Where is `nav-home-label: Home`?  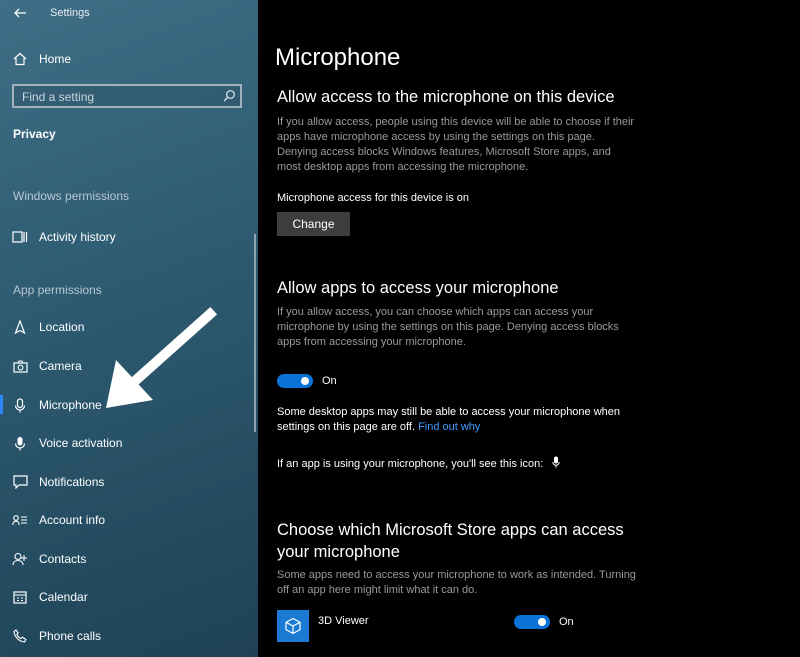
nav-home-label: Home is located at coordinates (55, 59).